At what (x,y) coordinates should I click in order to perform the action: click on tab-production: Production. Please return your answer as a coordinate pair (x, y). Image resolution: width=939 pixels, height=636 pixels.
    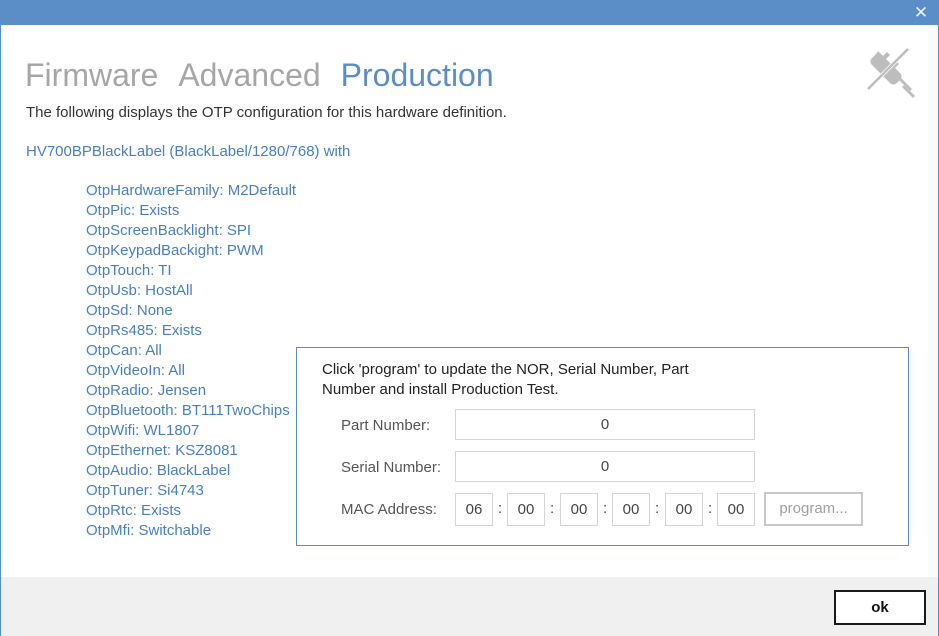
    Looking at the image, I should click on (417, 75).